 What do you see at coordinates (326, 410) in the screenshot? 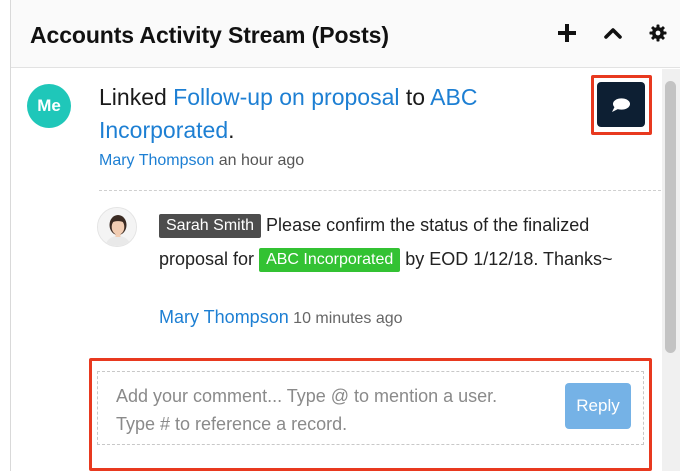
I see `comment-input` at bounding box center [326, 410].